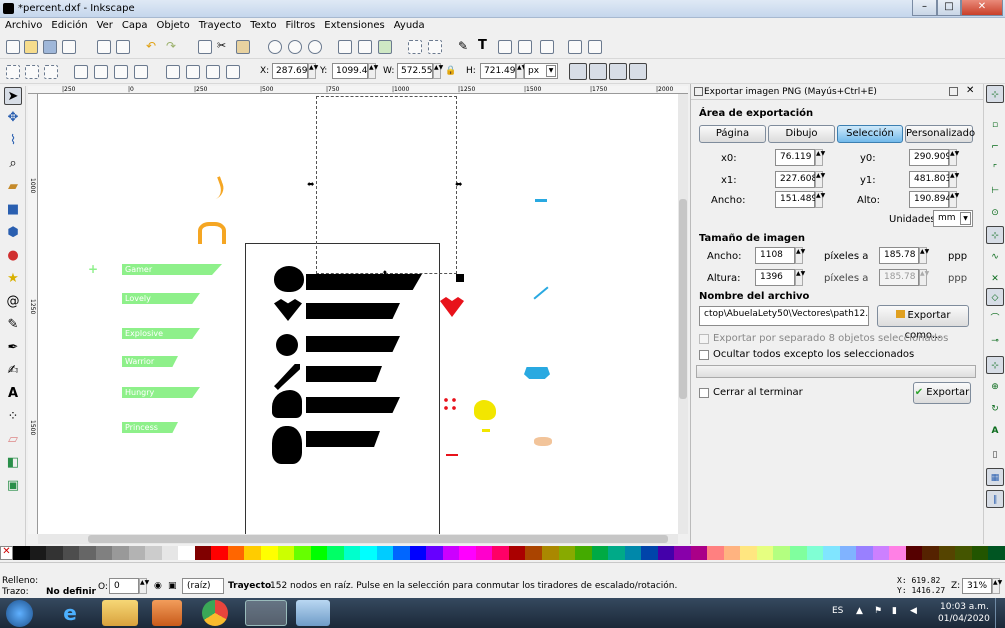 The image size is (1005, 628). I want to click on lower-to-bottom-icon, so click(233, 72).